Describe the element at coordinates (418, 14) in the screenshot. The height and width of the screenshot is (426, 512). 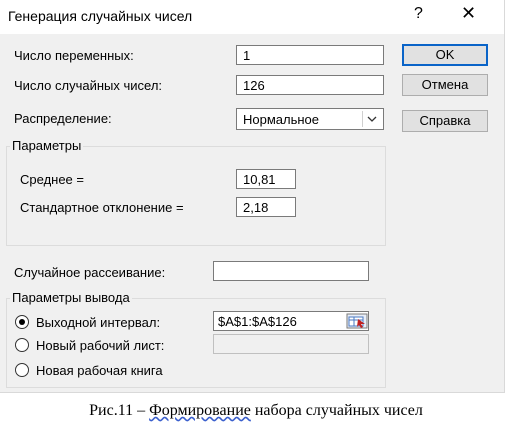
I see `help-icon: ?` at that location.